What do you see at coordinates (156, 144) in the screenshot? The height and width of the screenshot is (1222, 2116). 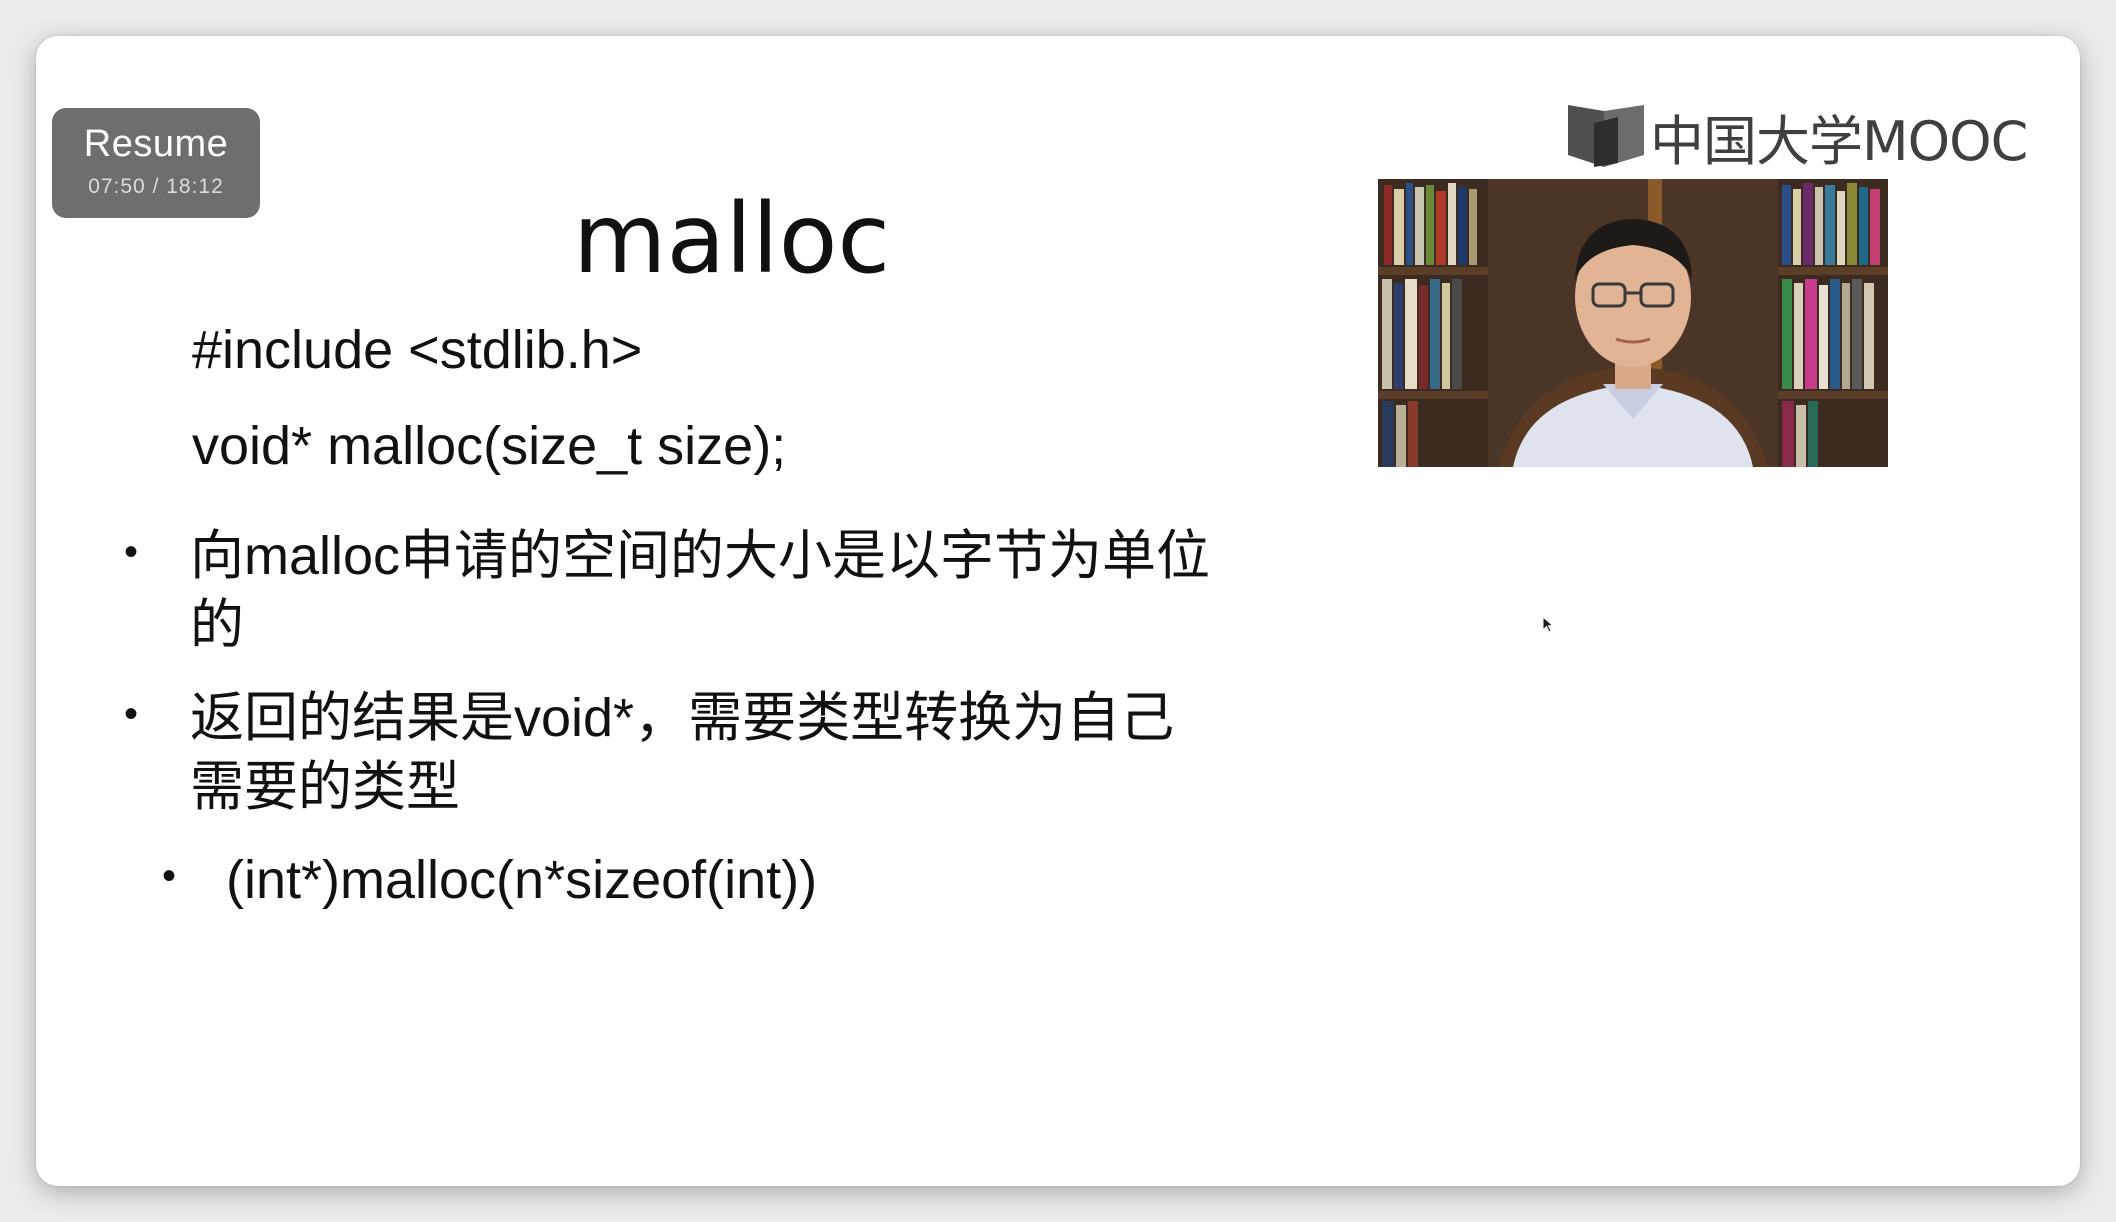 I see `resume-label: Resume` at bounding box center [156, 144].